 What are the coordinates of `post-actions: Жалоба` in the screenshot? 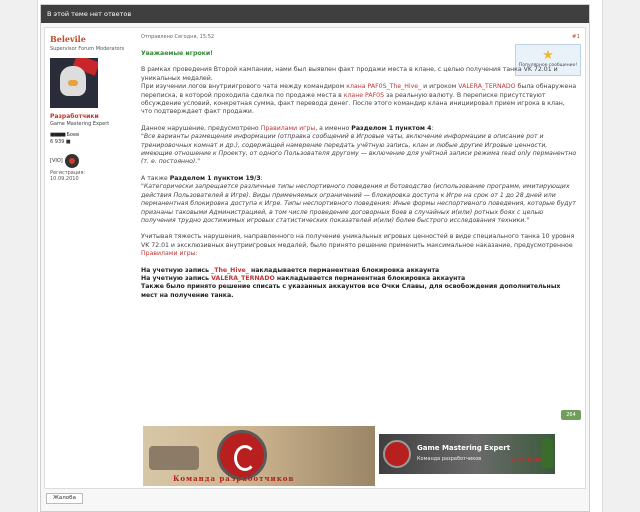 It's located at (64, 498).